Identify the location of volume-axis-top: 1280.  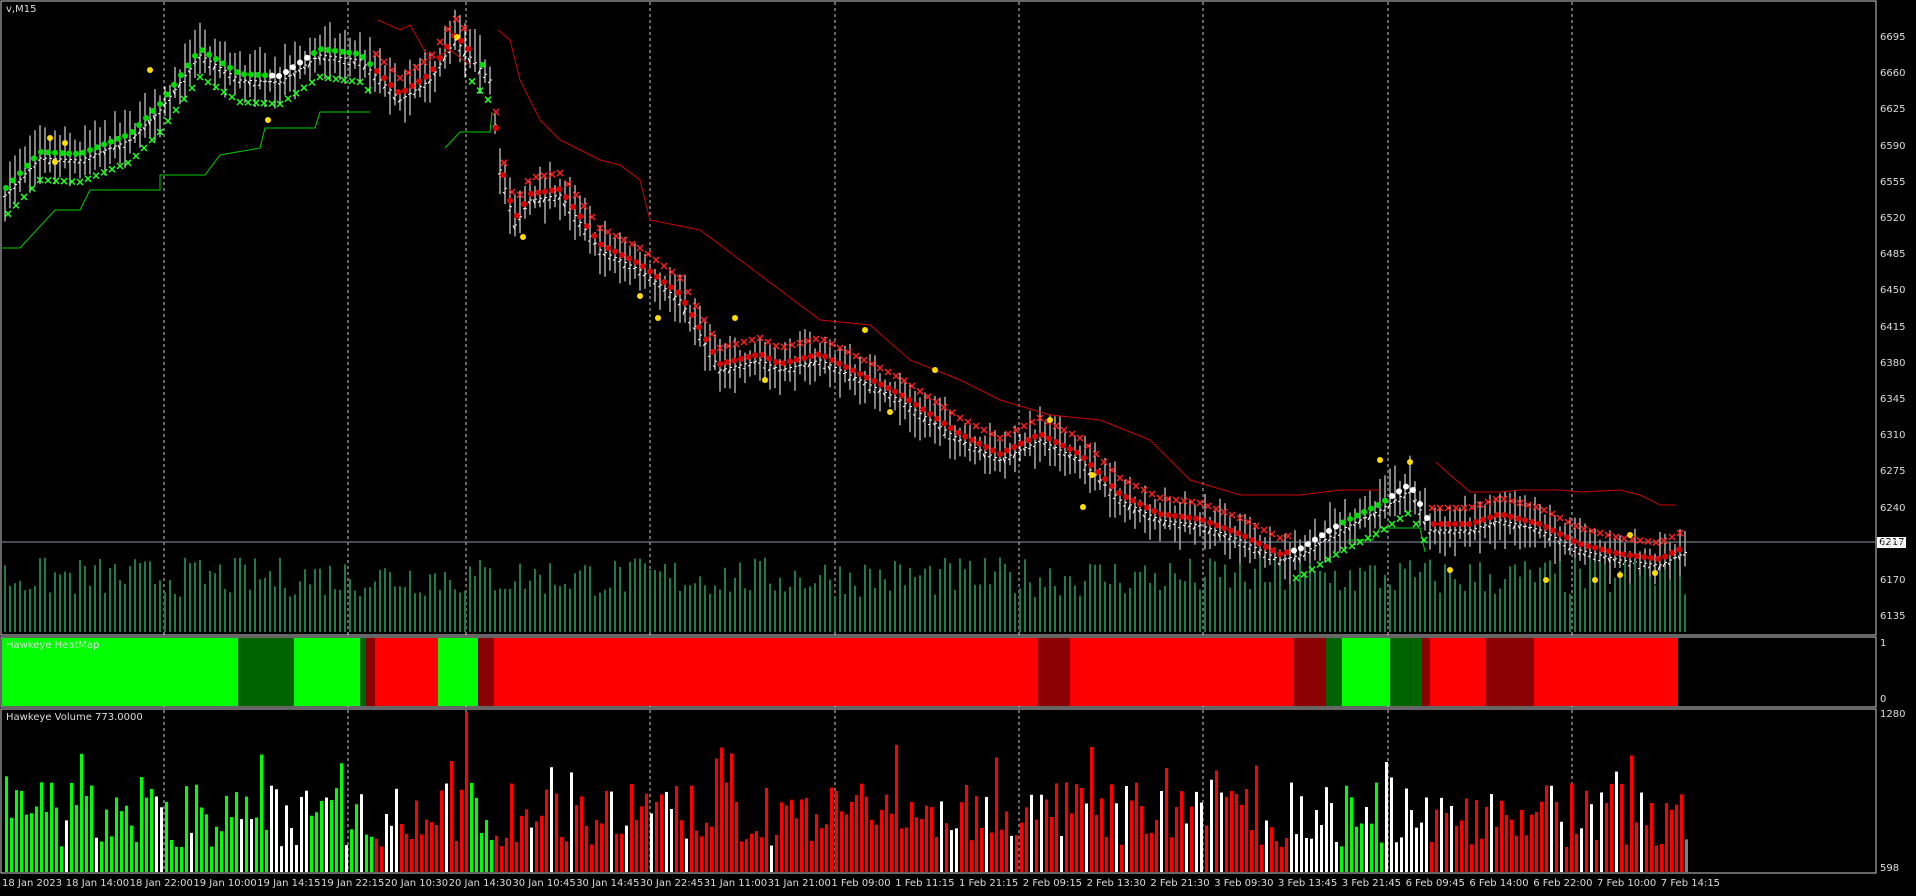
(1893, 714).